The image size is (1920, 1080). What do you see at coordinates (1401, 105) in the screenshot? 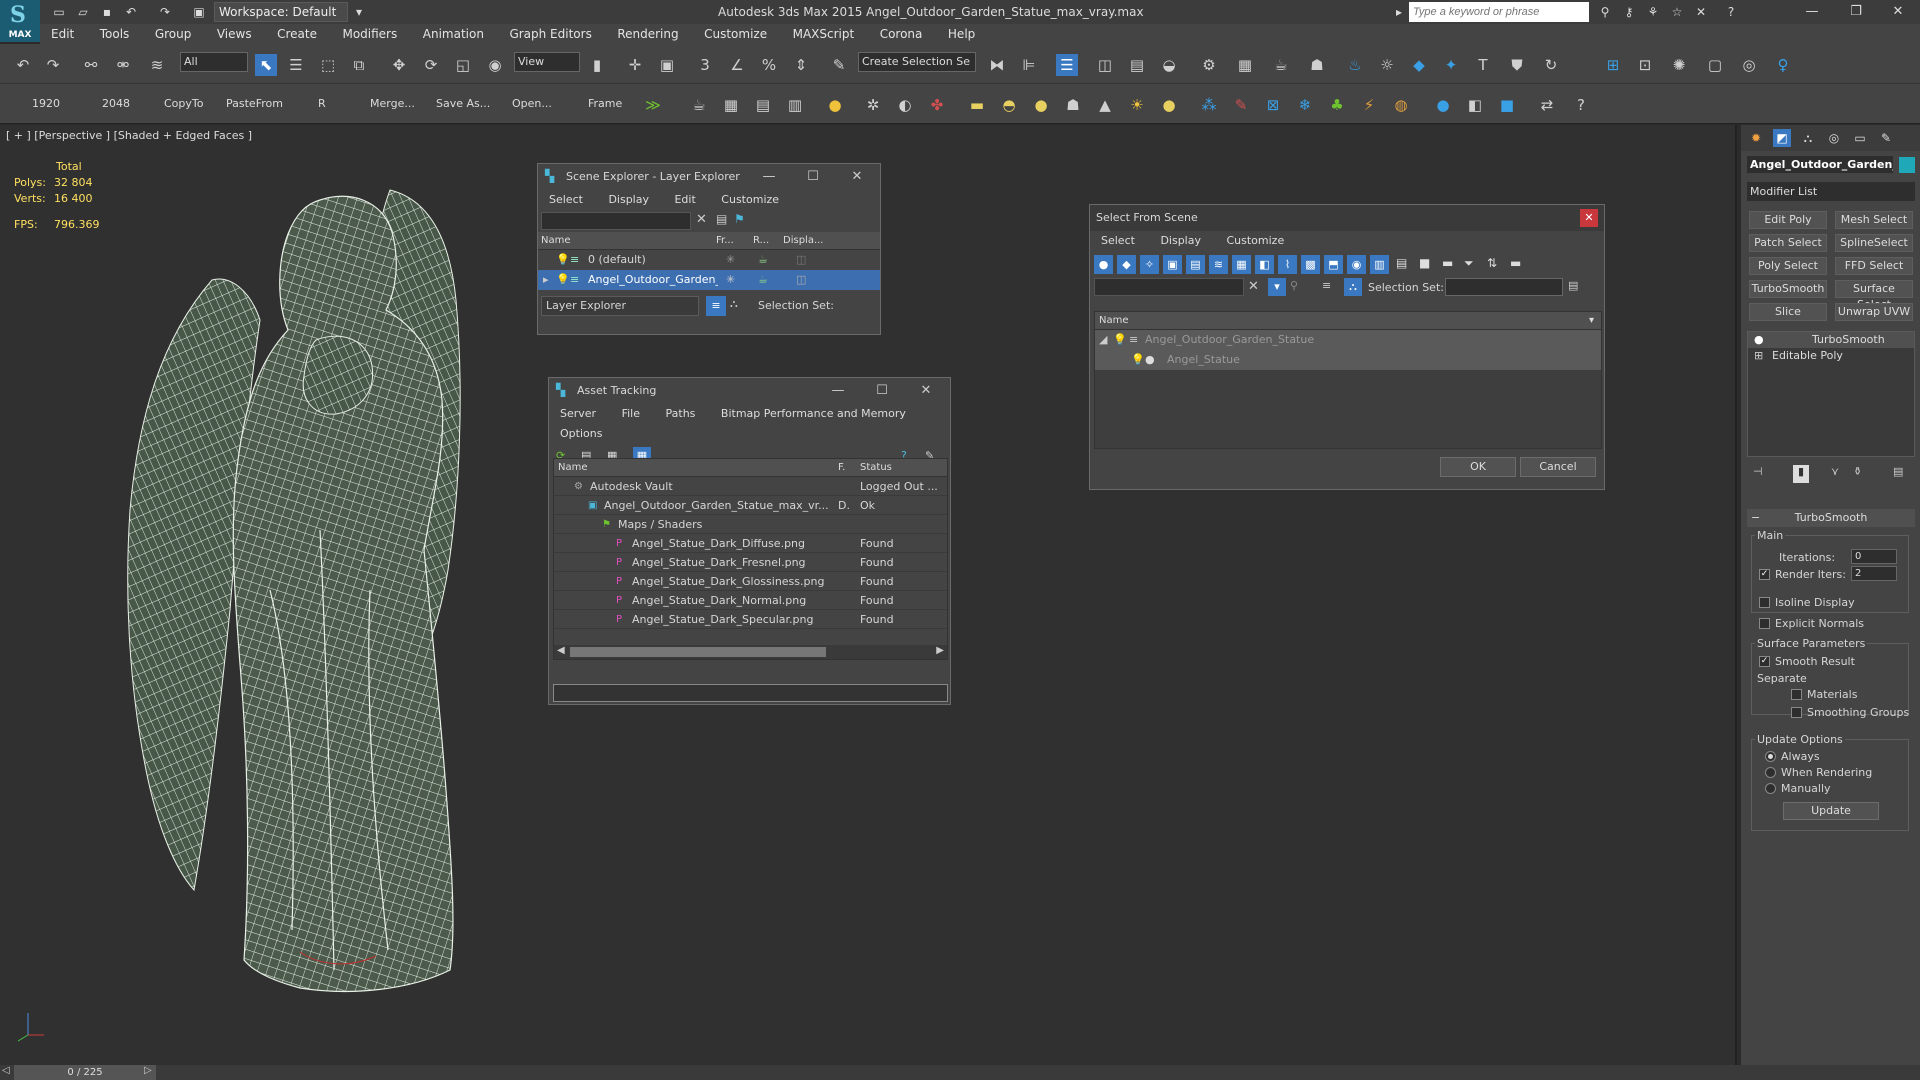
I see `shell-icon: ◍` at bounding box center [1401, 105].